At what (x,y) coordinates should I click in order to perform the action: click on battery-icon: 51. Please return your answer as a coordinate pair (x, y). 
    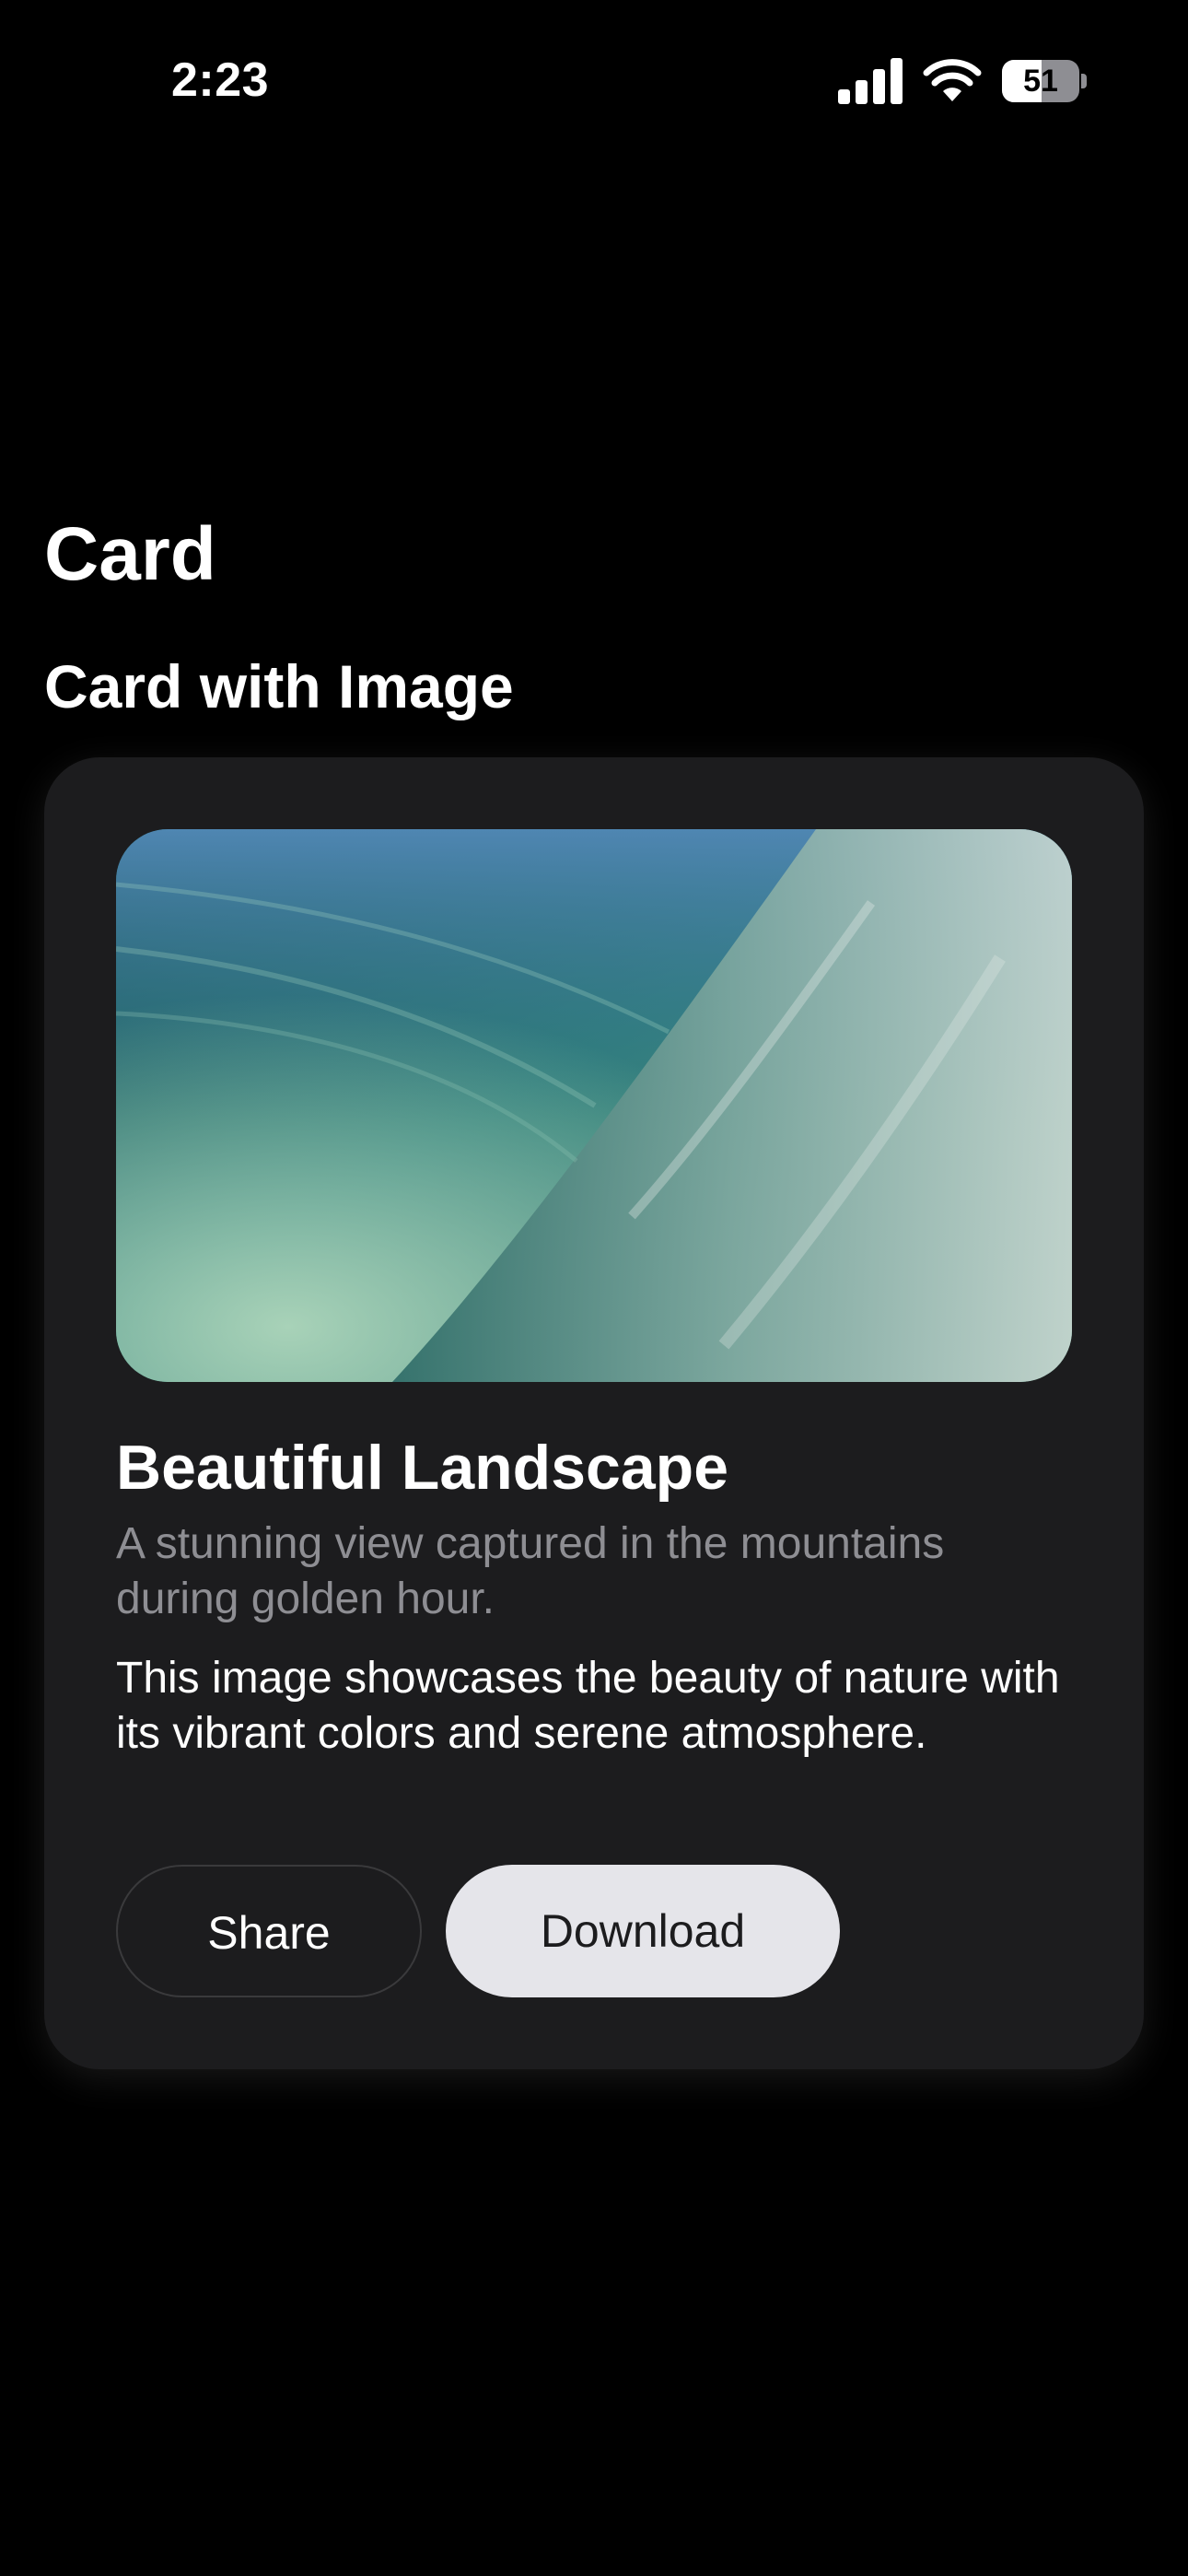
    Looking at the image, I should click on (1044, 81).